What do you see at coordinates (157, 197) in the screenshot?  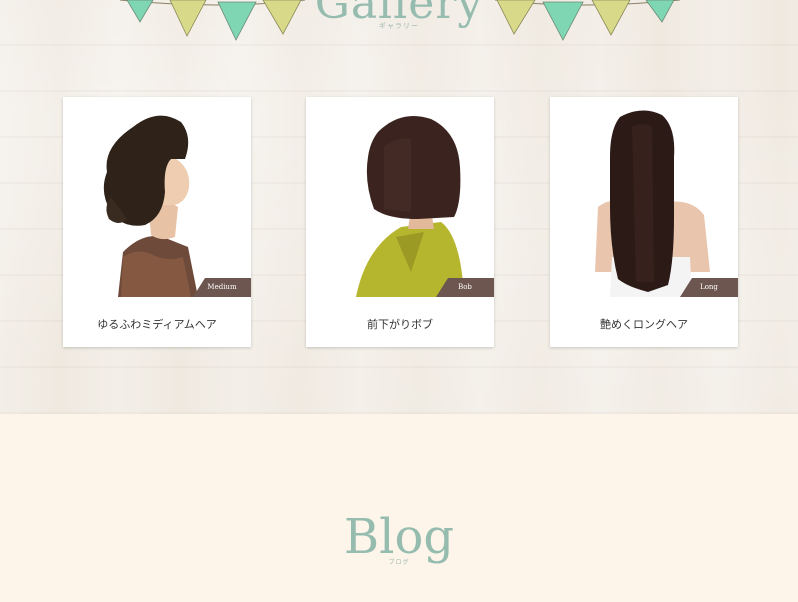 I see `hair-photo-medium` at bounding box center [157, 197].